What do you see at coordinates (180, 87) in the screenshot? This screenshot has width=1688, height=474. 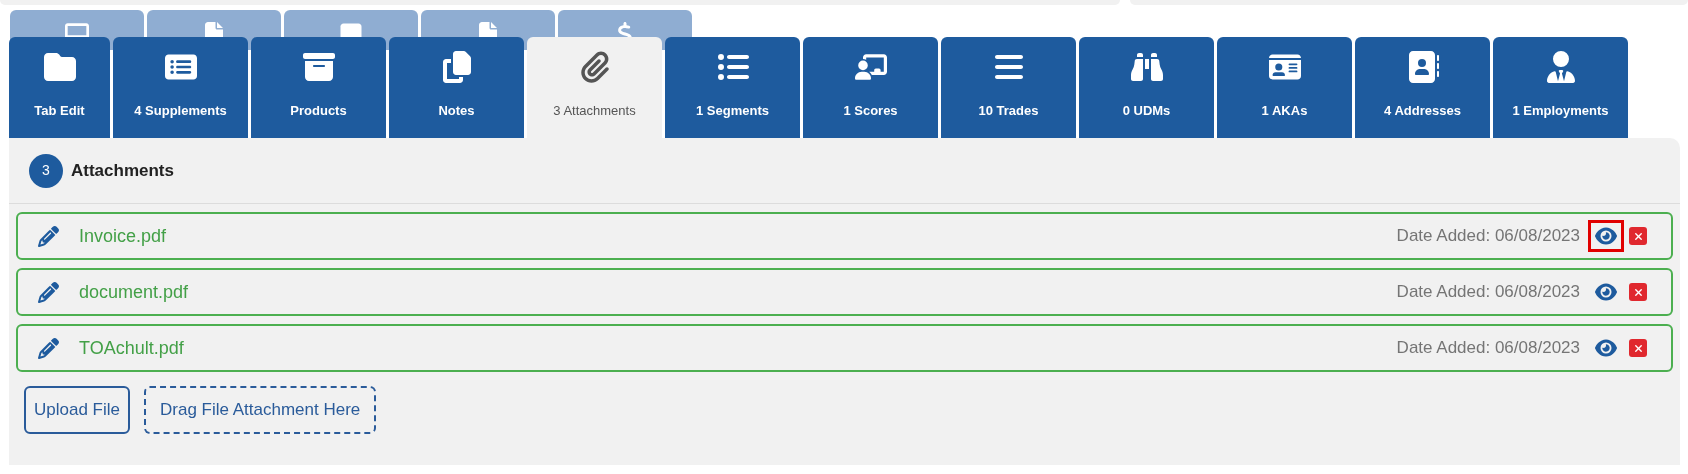 I see `tab: 4 Supplements` at bounding box center [180, 87].